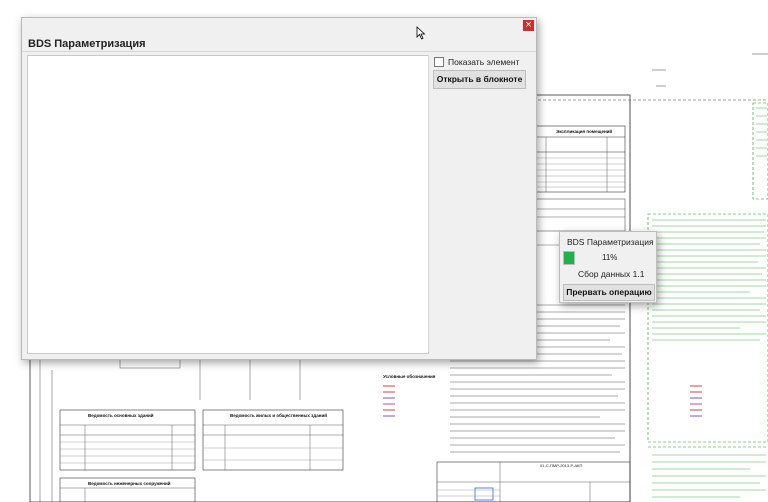  Describe the element at coordinates (273, 440) in the screenshot. I see `table-residential: Ведомость жилых и общественных зданий` at that location.